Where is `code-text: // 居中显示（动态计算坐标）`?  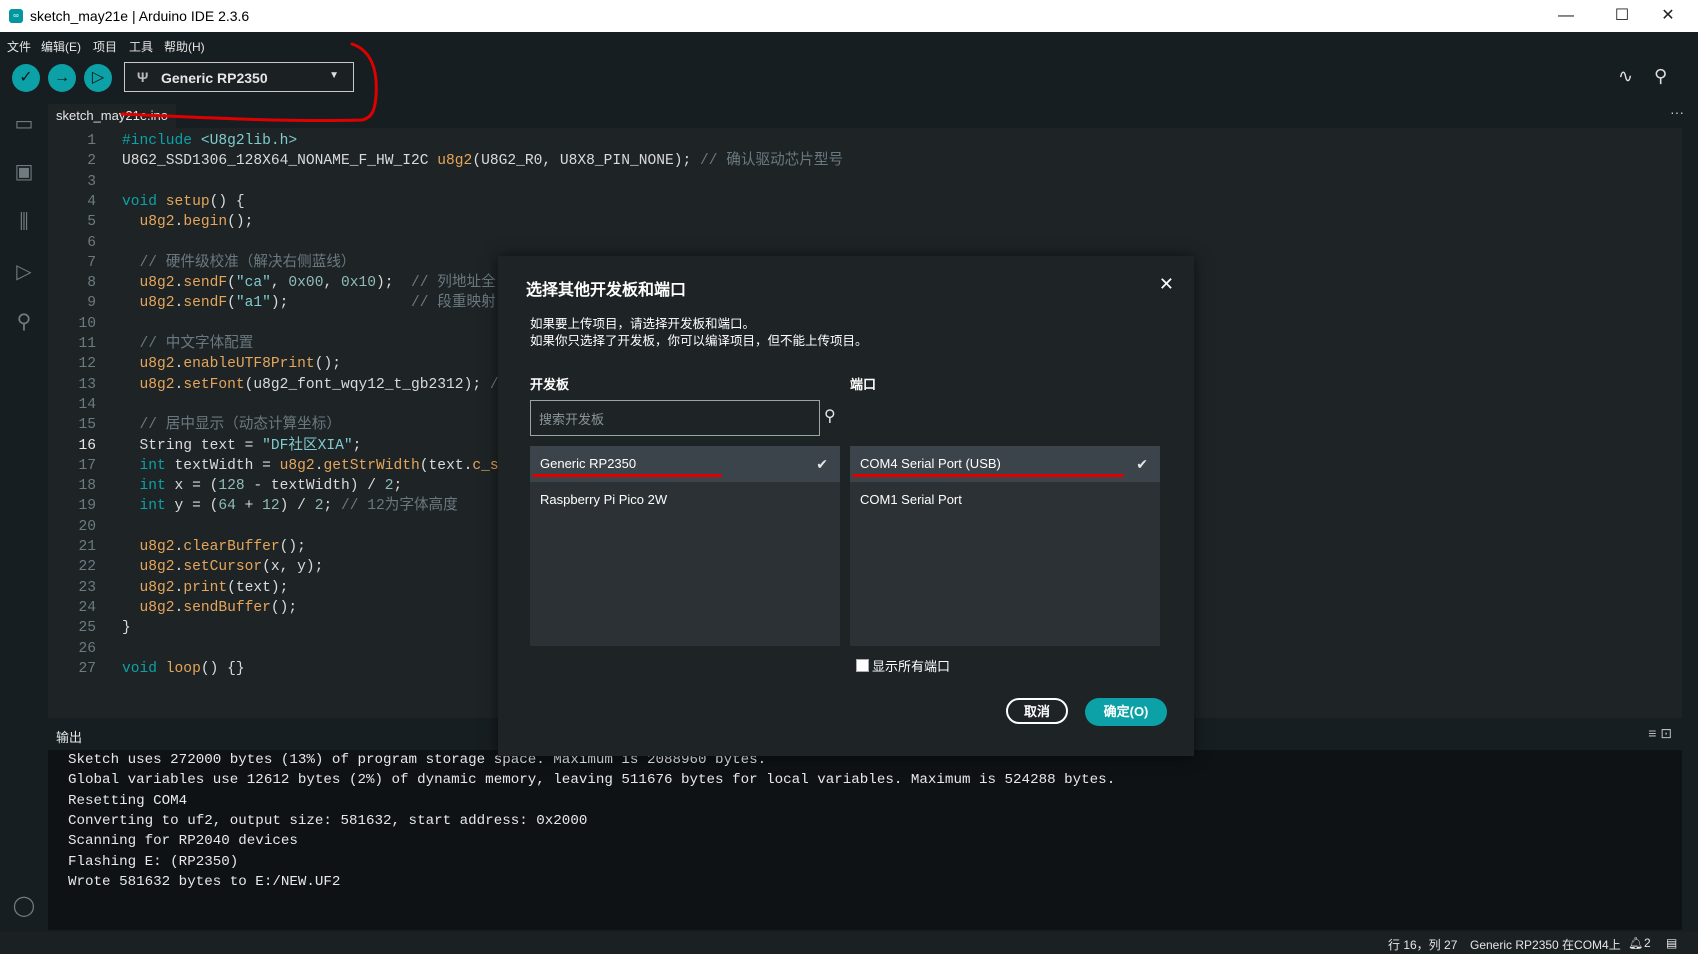
code-text: // 居中显示（动态计算坐标） is located at coordinates (240, 425).